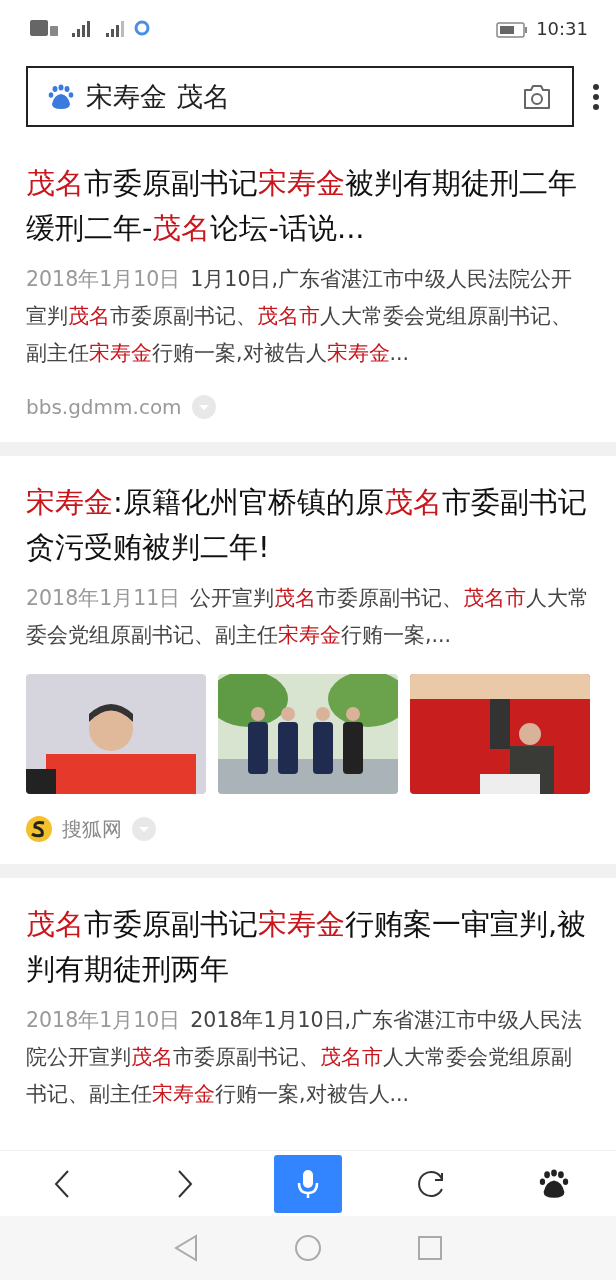  I want to click on source-label: bbs.gdmm.com, so click(104, 407).